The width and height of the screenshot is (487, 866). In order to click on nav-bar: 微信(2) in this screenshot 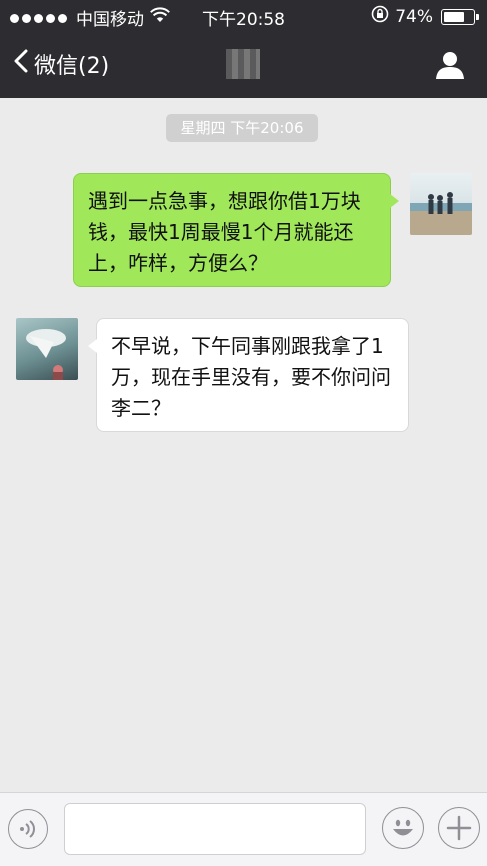, I will do `click(243, 66)`.